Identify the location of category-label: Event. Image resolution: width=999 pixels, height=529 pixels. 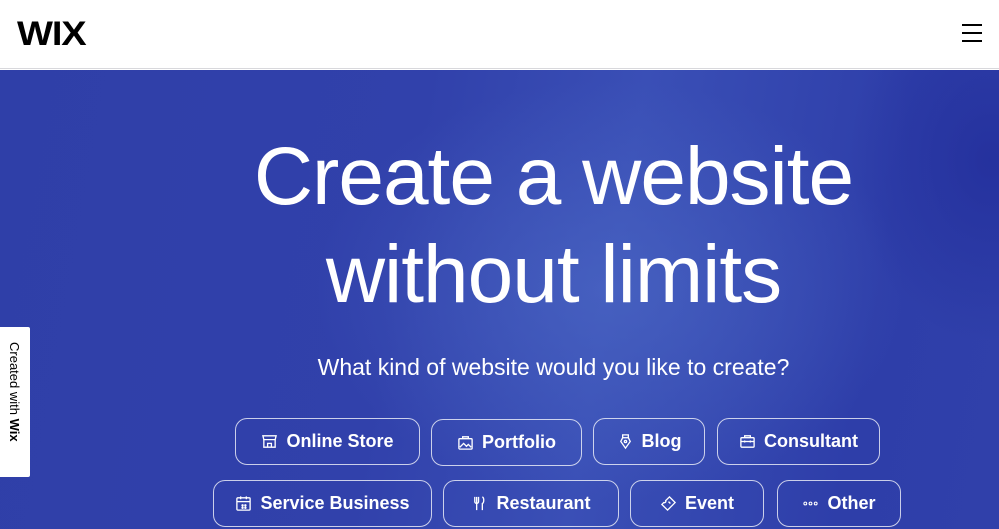
(709, 503).